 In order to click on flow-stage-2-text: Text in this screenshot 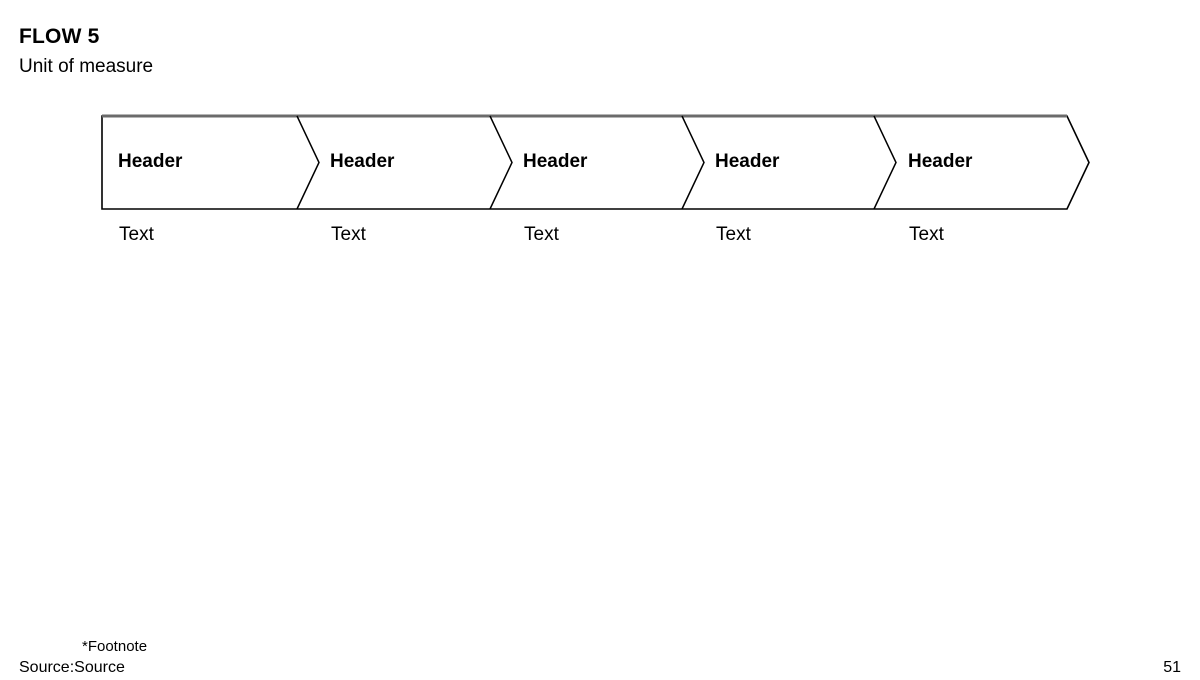, I will do `click(348, 234)`.